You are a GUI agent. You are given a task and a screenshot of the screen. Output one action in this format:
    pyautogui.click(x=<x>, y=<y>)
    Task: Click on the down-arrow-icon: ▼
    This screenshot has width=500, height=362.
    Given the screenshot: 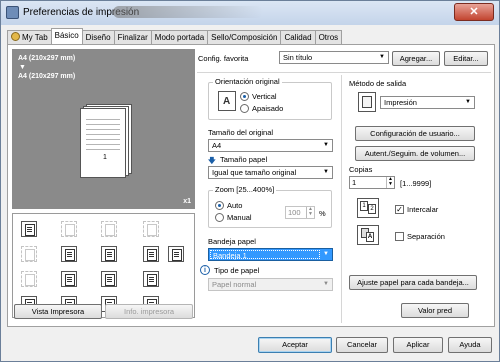 What is the action you would take?
    pyautogui.click(x=22, y=67)
    